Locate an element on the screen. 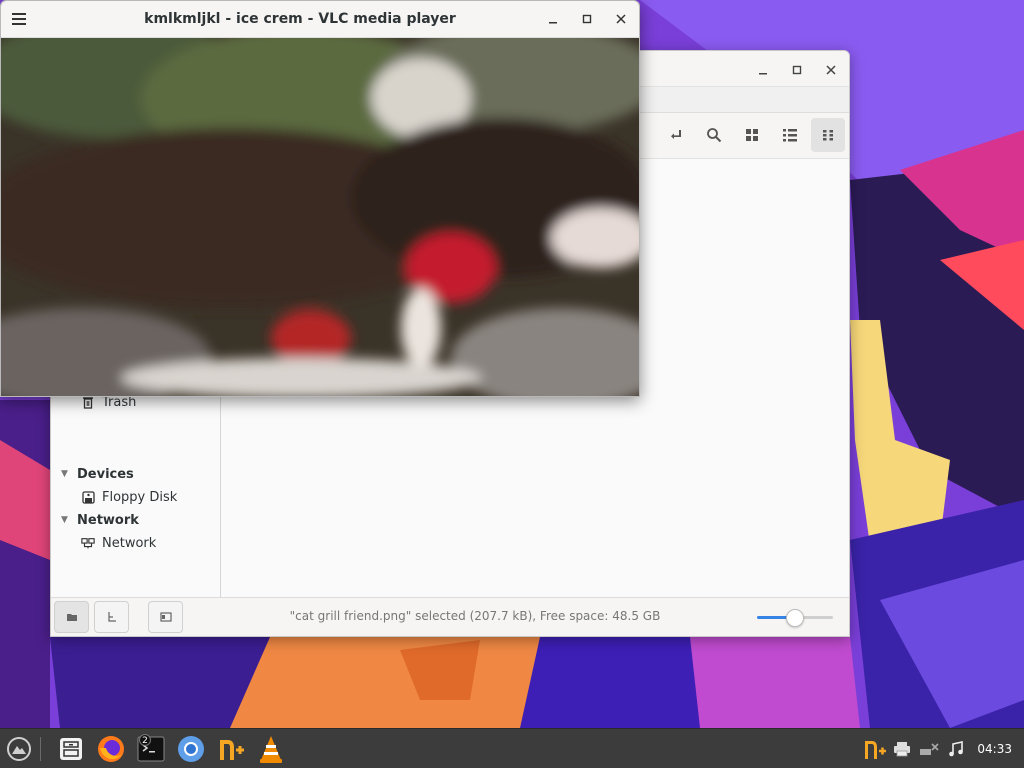  system-tray: 04:33 is located at coordinates (943, 748).